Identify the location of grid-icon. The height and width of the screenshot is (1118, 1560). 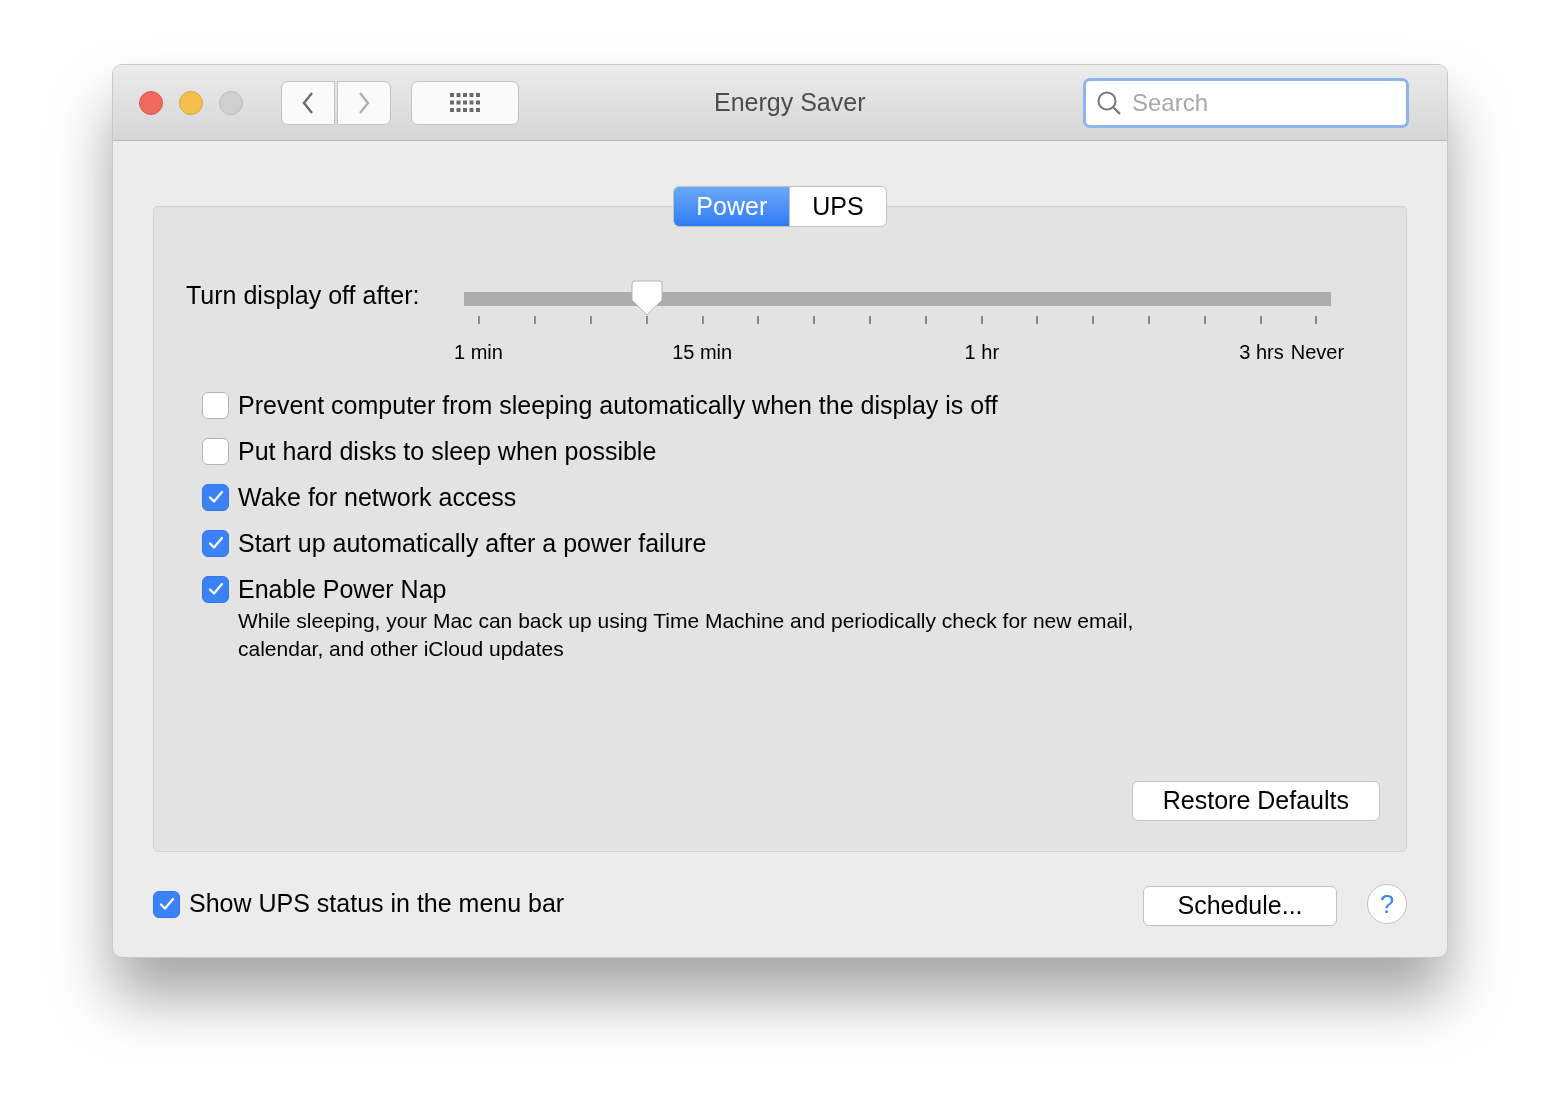
(465, 102).